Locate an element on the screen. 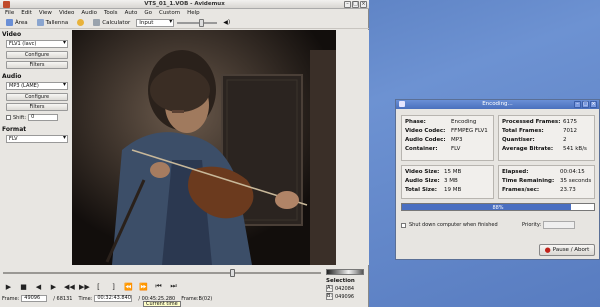 Image resolution: width=600 pixels, height=307 pixels. forward-icon: ▶ is located at coordinates (53, 287).